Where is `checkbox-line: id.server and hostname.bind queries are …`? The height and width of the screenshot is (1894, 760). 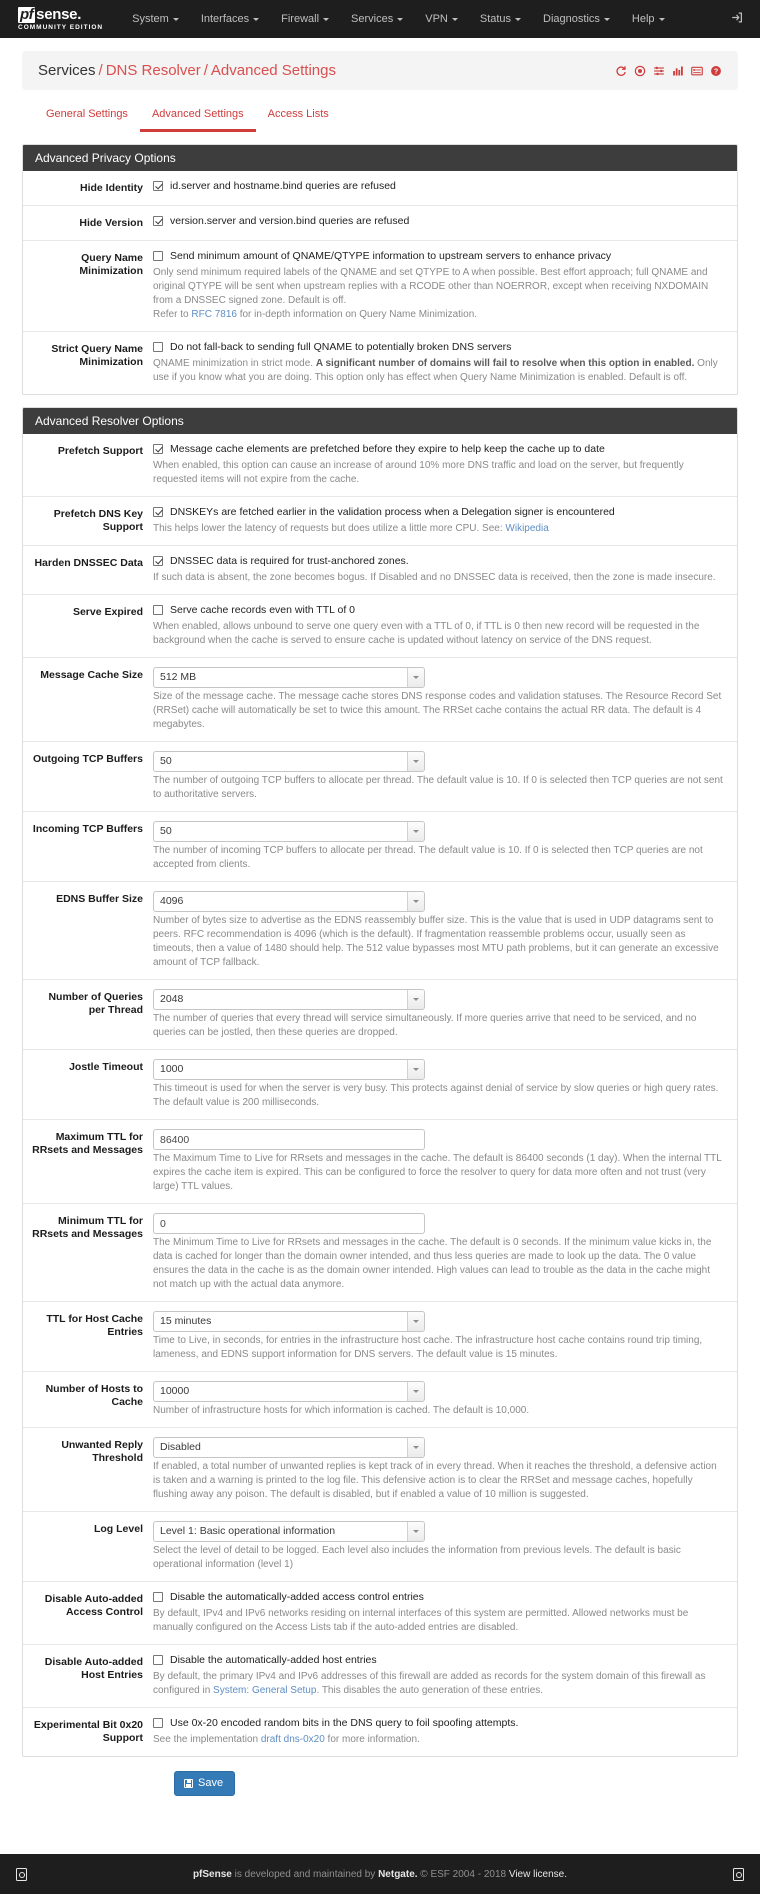 checkbox-line: id.server and hostname.bind queries are … is located at coordinates (438, 186).